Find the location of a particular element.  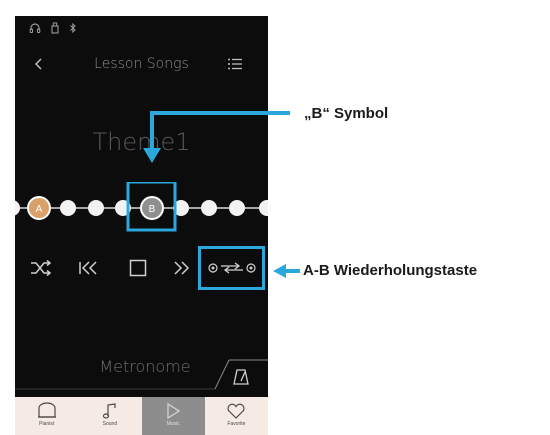

b-symbol-callout: „B“ Symbol is located at coordinates (346, 113).